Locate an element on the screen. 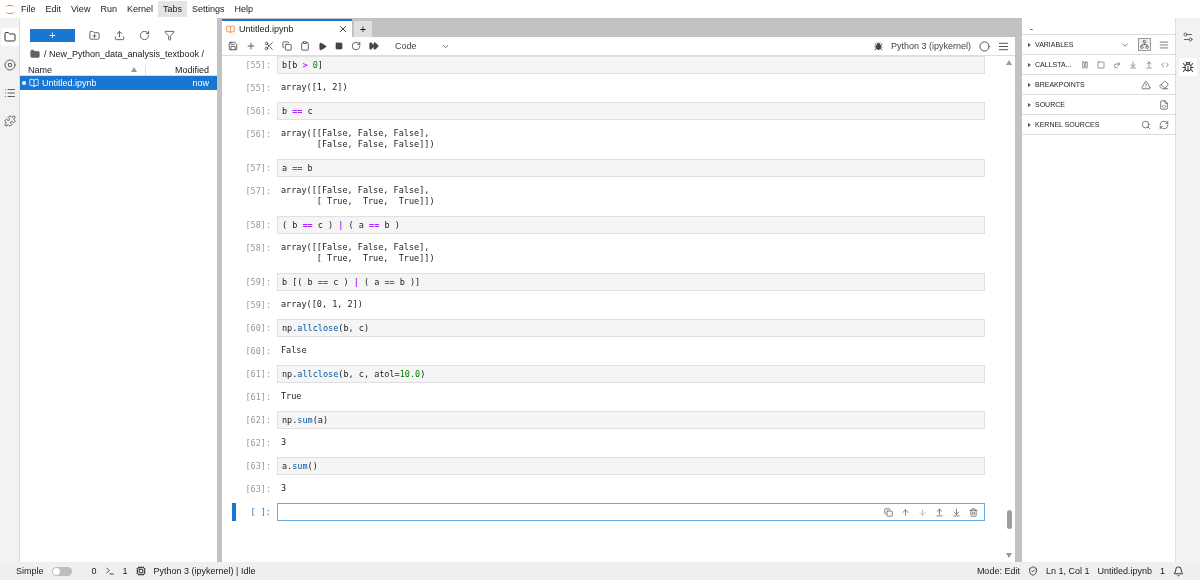 This screenshot has height=580, width=1200. stop-icon is located at coordinates (339, 46).